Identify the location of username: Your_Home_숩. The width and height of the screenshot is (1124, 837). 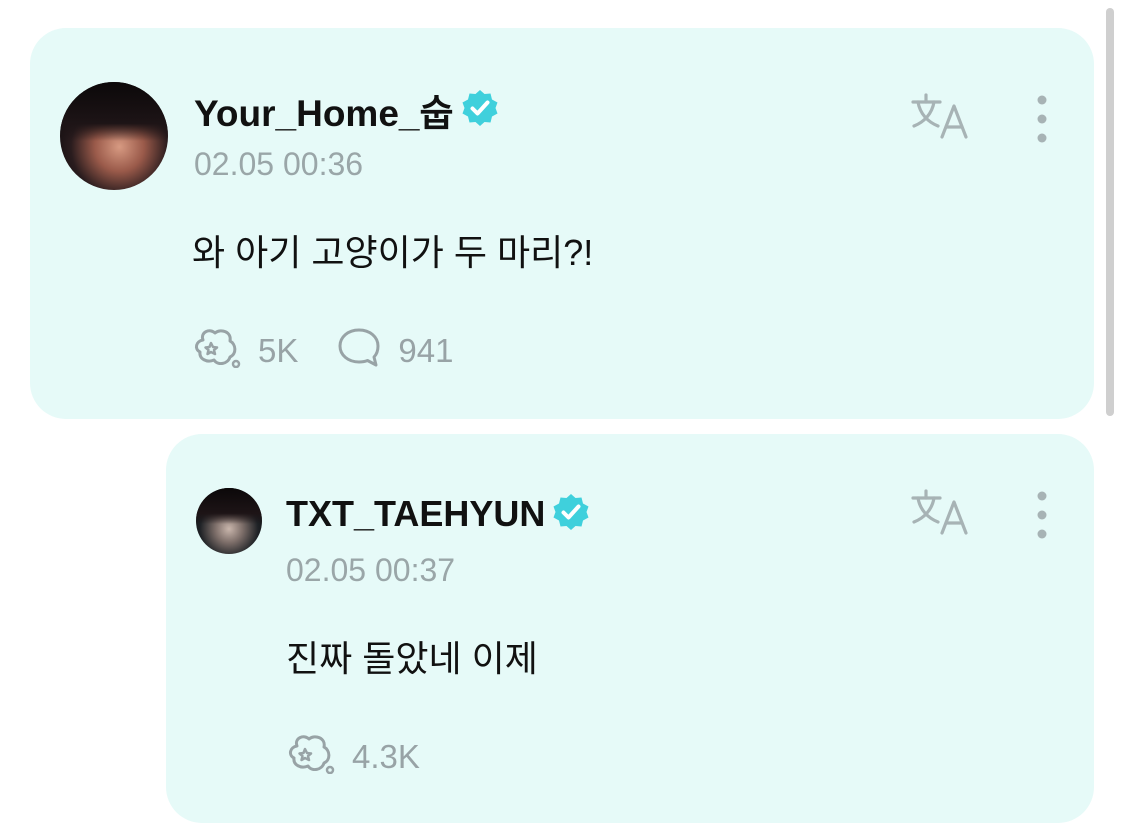
(324, 110).